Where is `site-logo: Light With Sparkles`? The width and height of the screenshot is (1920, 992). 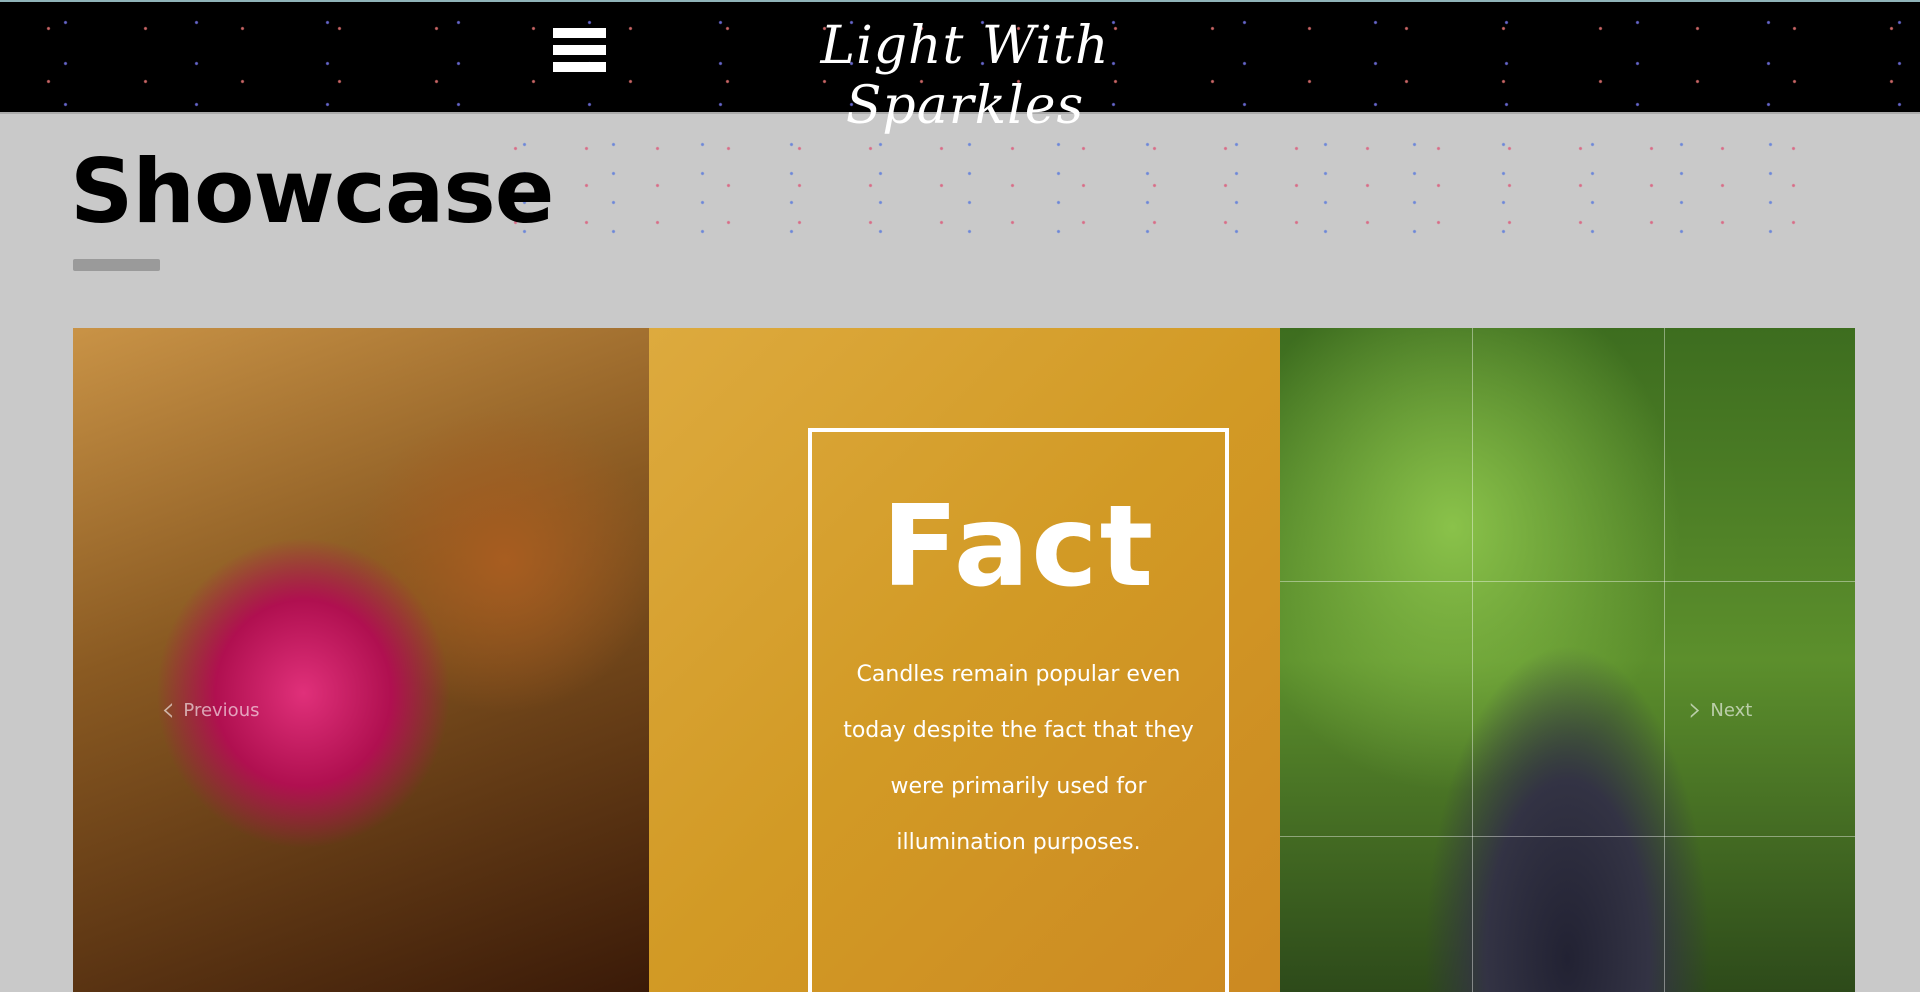
site-logo: Light With Sparkles is located at coordinates (965, 76).